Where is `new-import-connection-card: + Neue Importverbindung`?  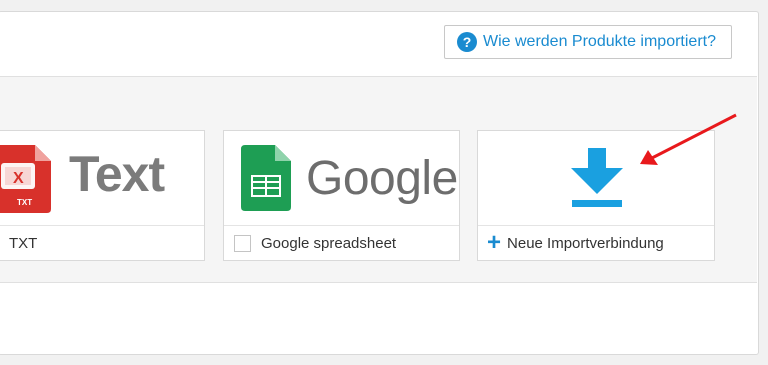 new-import-connection-card: + Neue Importverbindung is located at coordinates (596, 195).